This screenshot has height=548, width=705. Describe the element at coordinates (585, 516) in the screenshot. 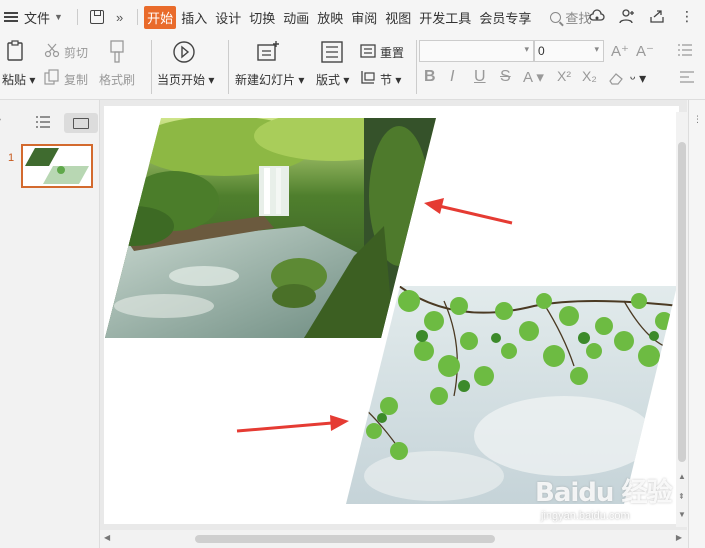

I see `watermark-url: jingyan.baidu.com` at that location.